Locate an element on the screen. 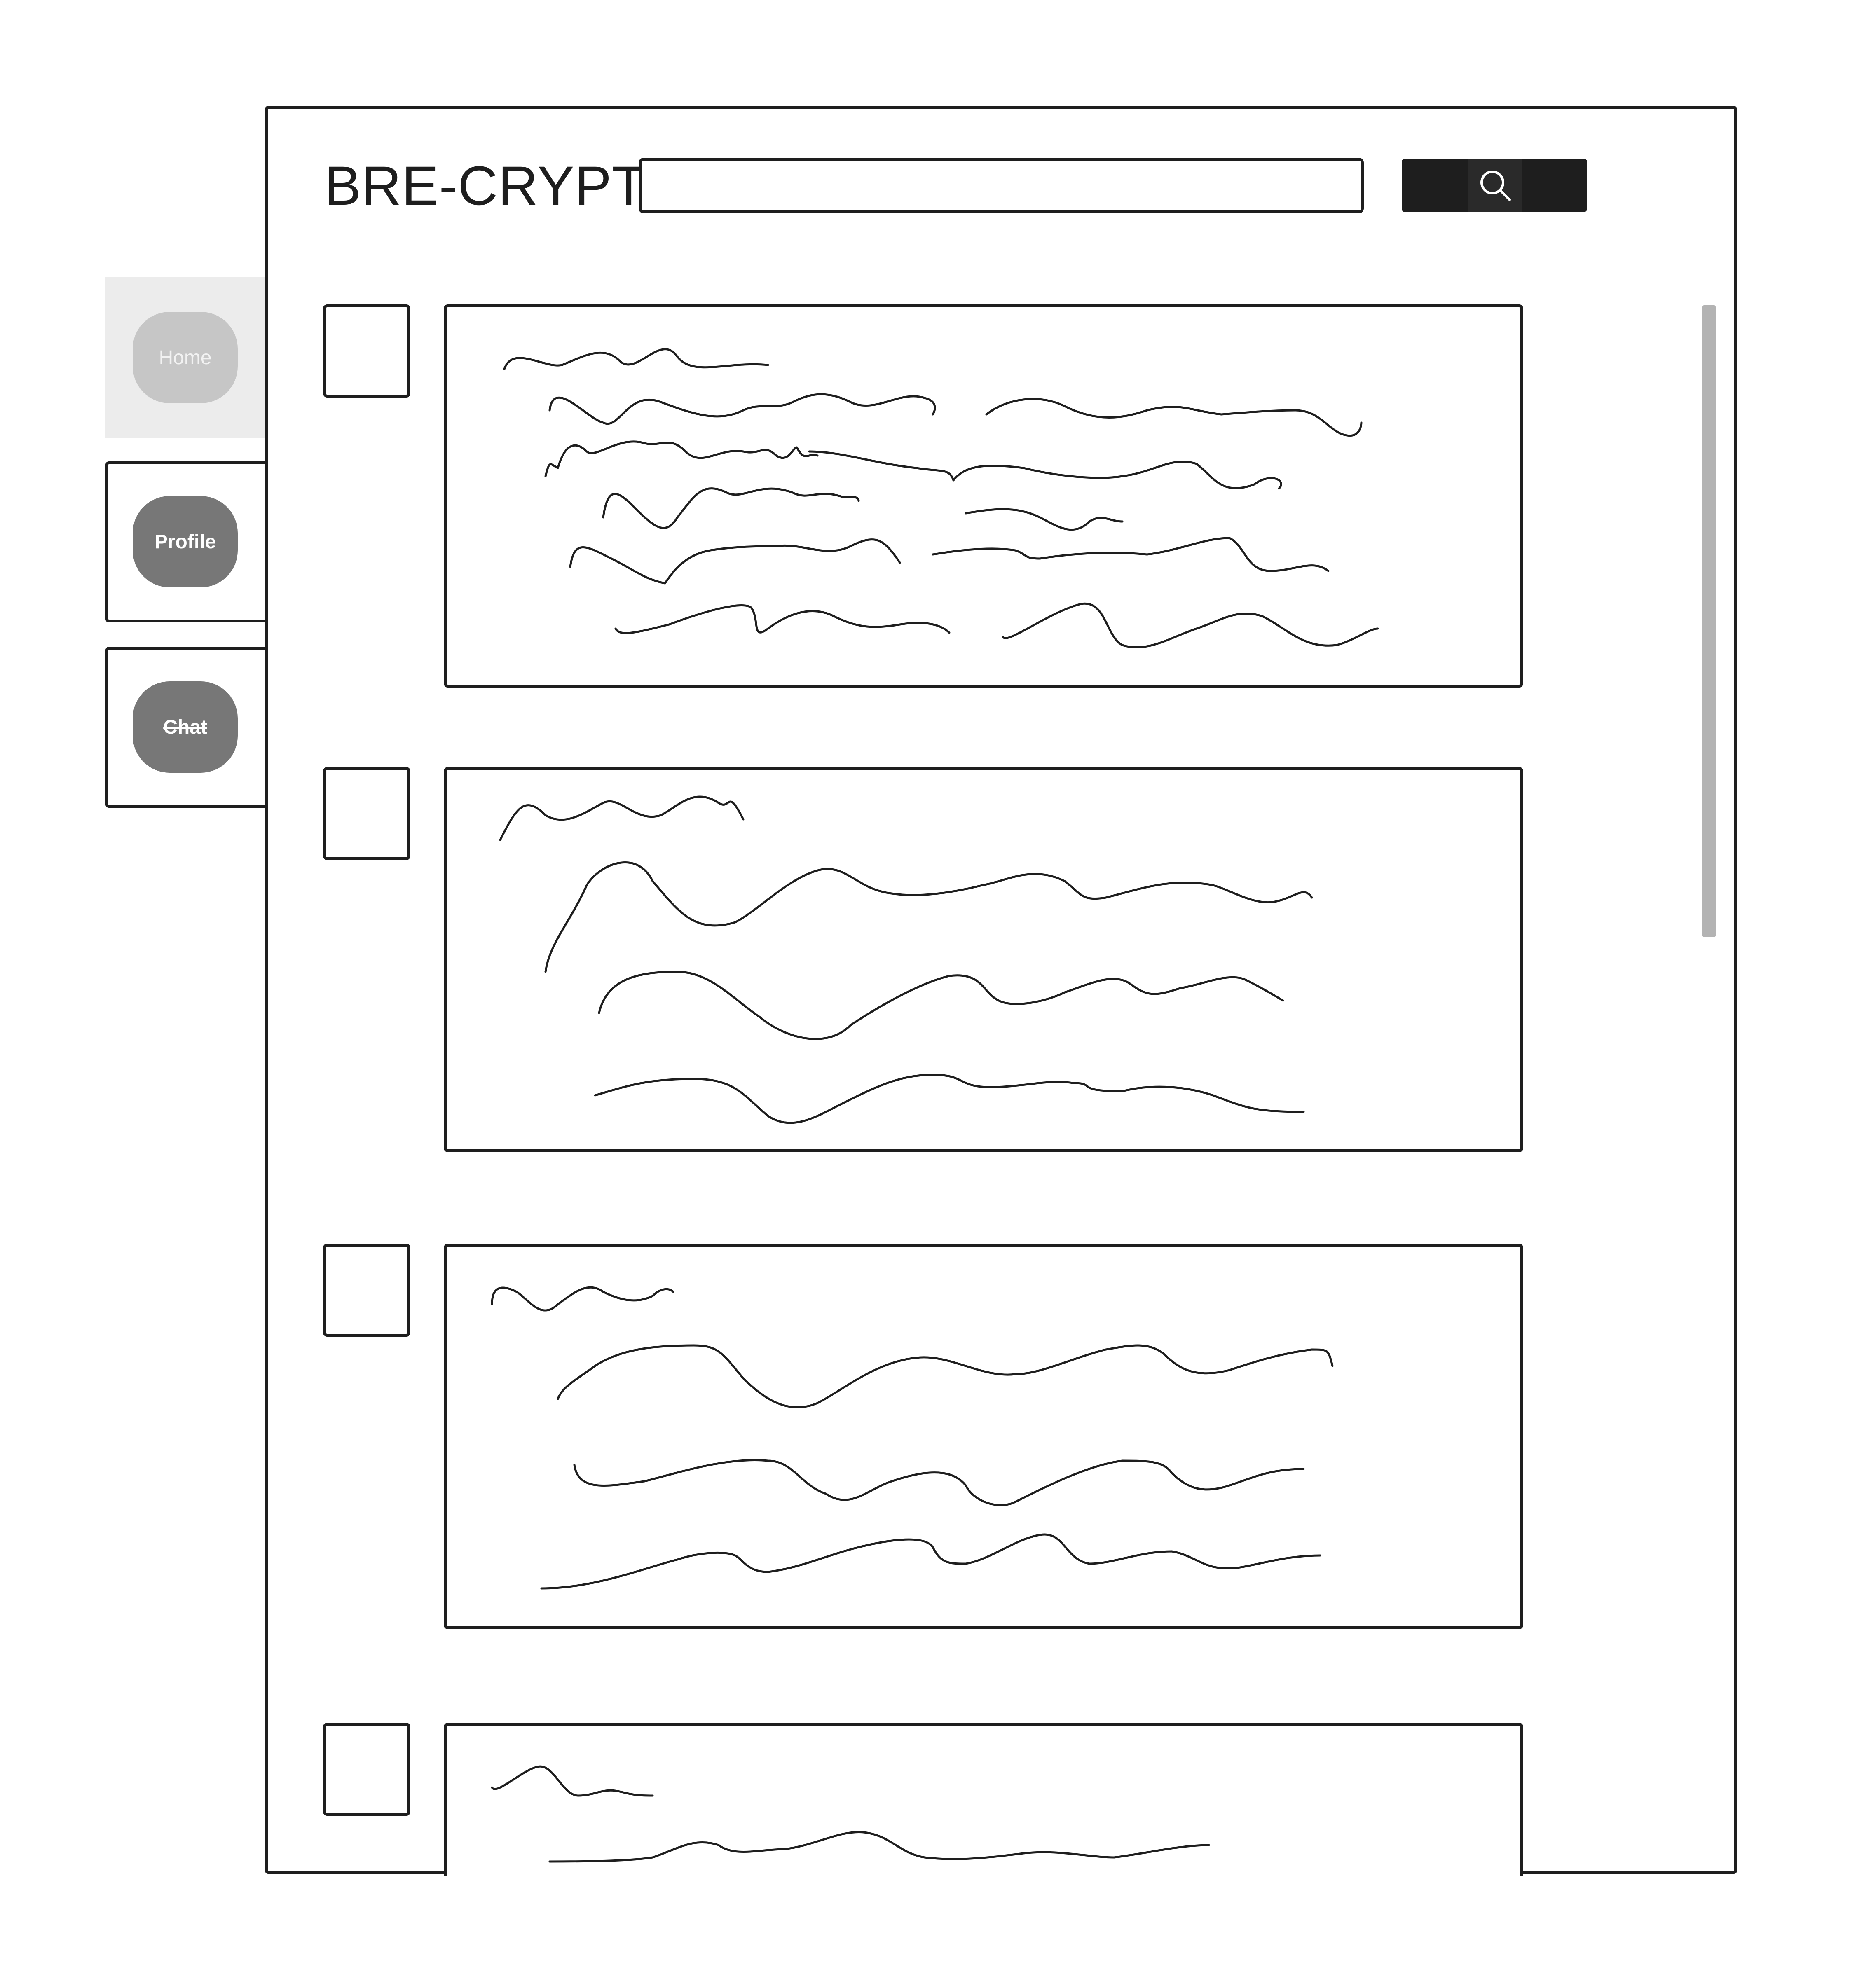  sidebar-item-label: Chat is located at coordinates (185, 727).